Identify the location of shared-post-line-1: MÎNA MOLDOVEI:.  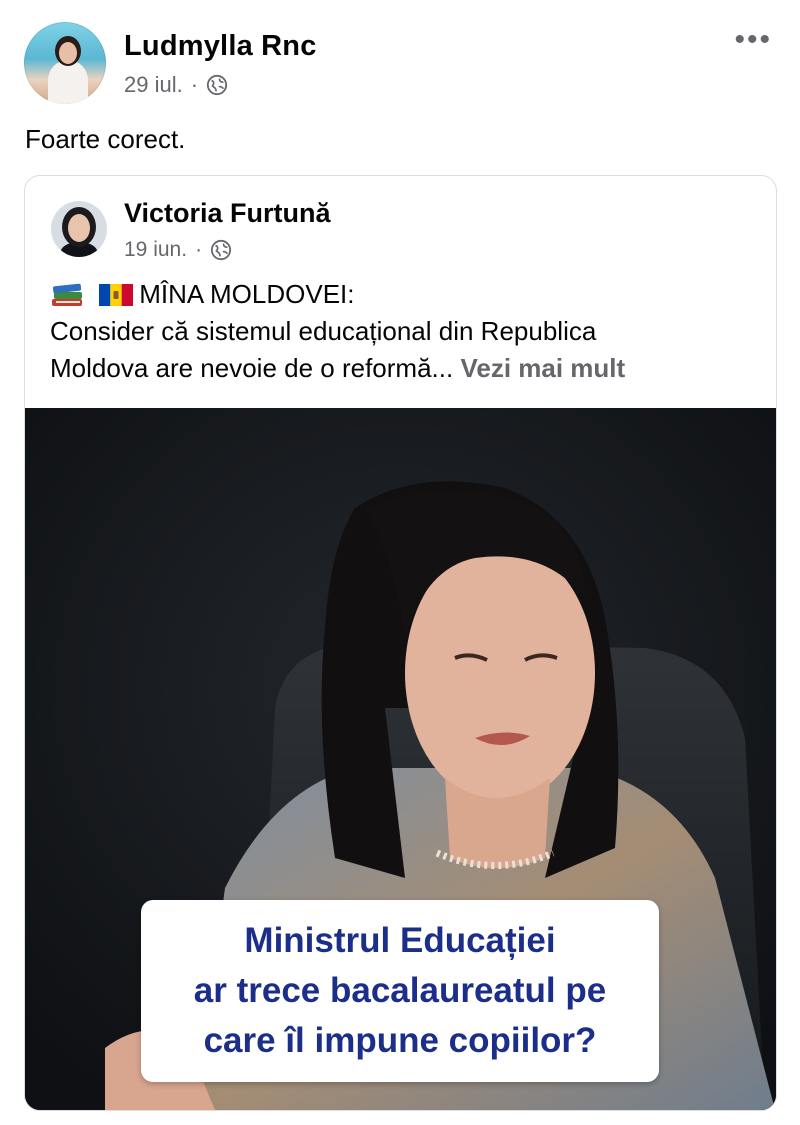
(410, 294).